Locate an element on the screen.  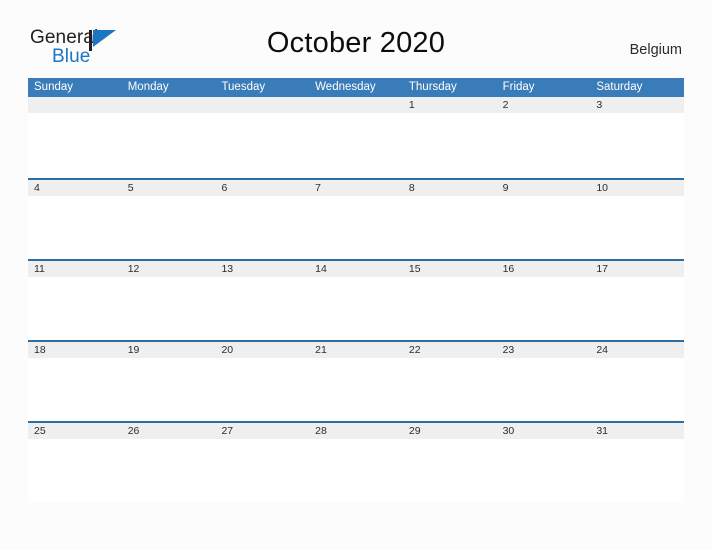
weekday-thursday: Thursday is located at coordinates (432, 87).